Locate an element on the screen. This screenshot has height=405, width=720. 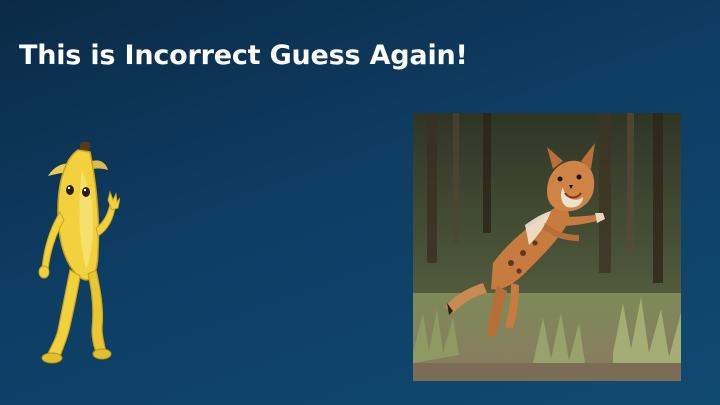
banana-character-image is located at coordinates (77, 253).